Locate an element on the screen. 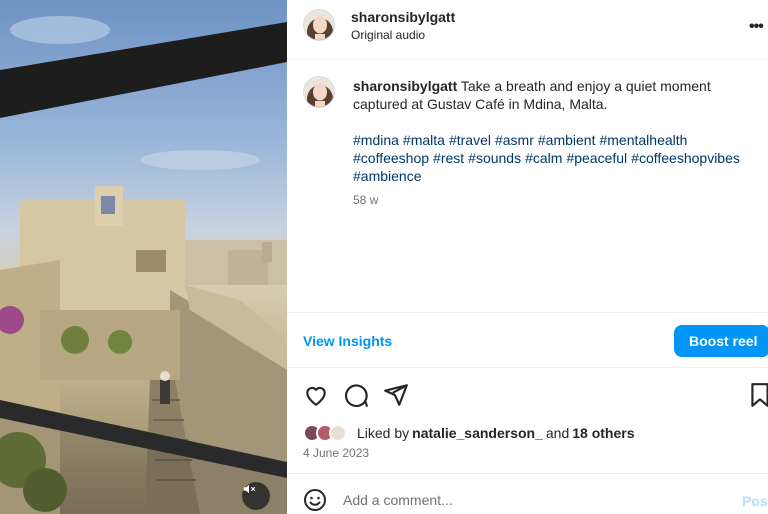 This screenshot has height=514, width=768. likes-others-link: 18 others is located at coordinates (603, 433).